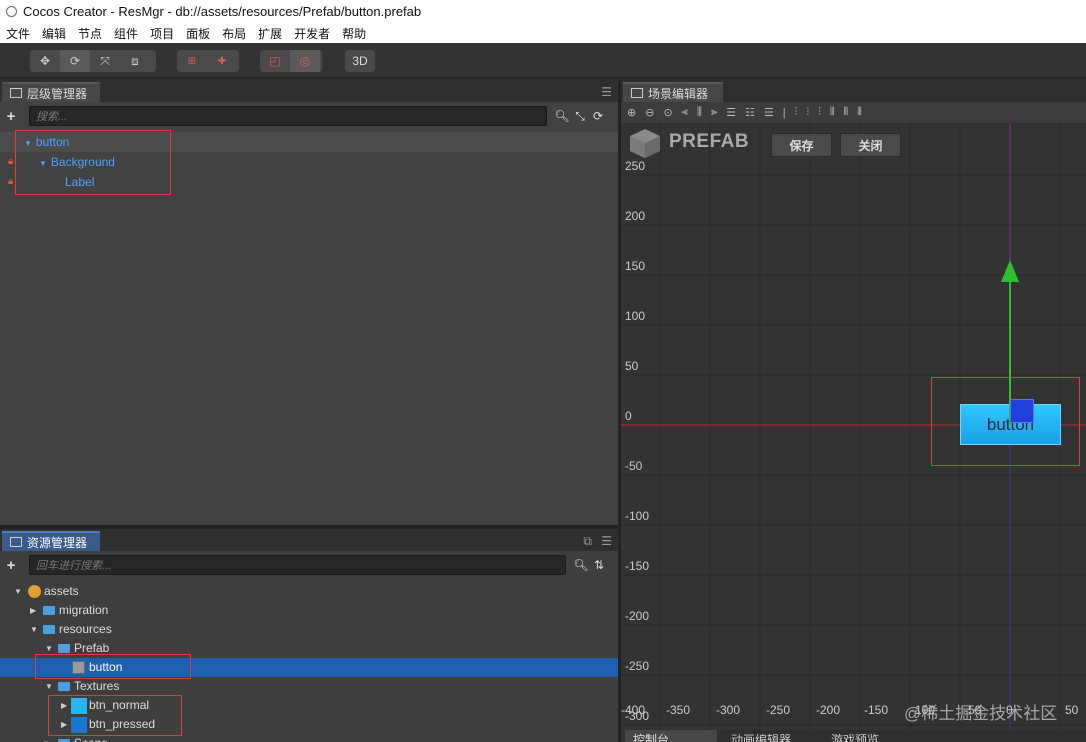 The width and height of the screenshot is (1086, 742). What do you see at coordinates (673, 92) in the screenshot?
I see `tab-scene-editor: 场景编辑器` at bounding box center [673, 92].